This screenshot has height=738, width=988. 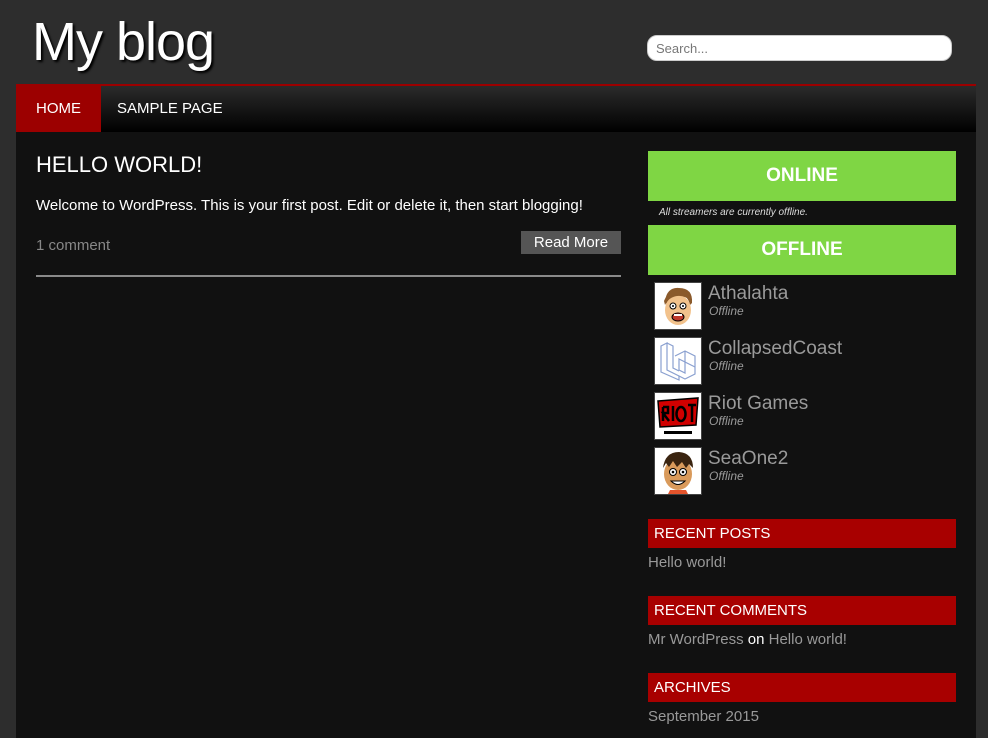 I want to click on read-more-button: Read More, so click(x=571, y=242).